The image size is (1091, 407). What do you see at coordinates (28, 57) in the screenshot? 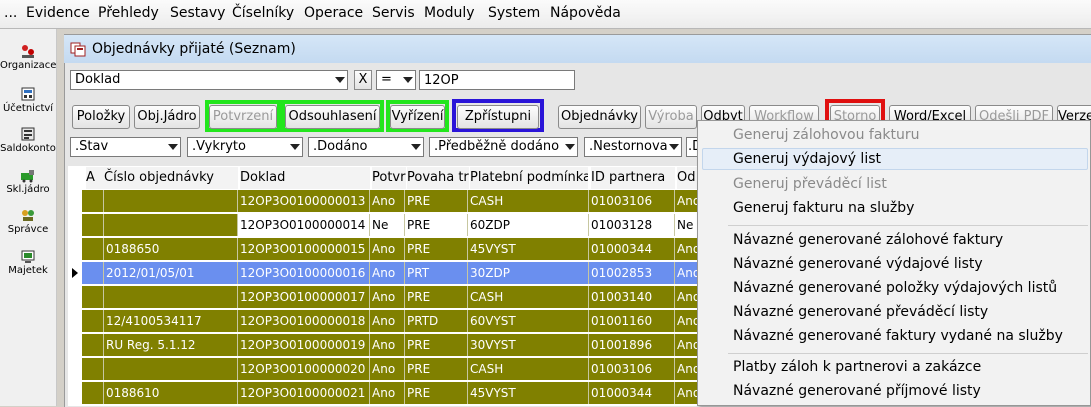
I see `sidebar-item-organizace: Organizace` at bounding box center [28, 57].